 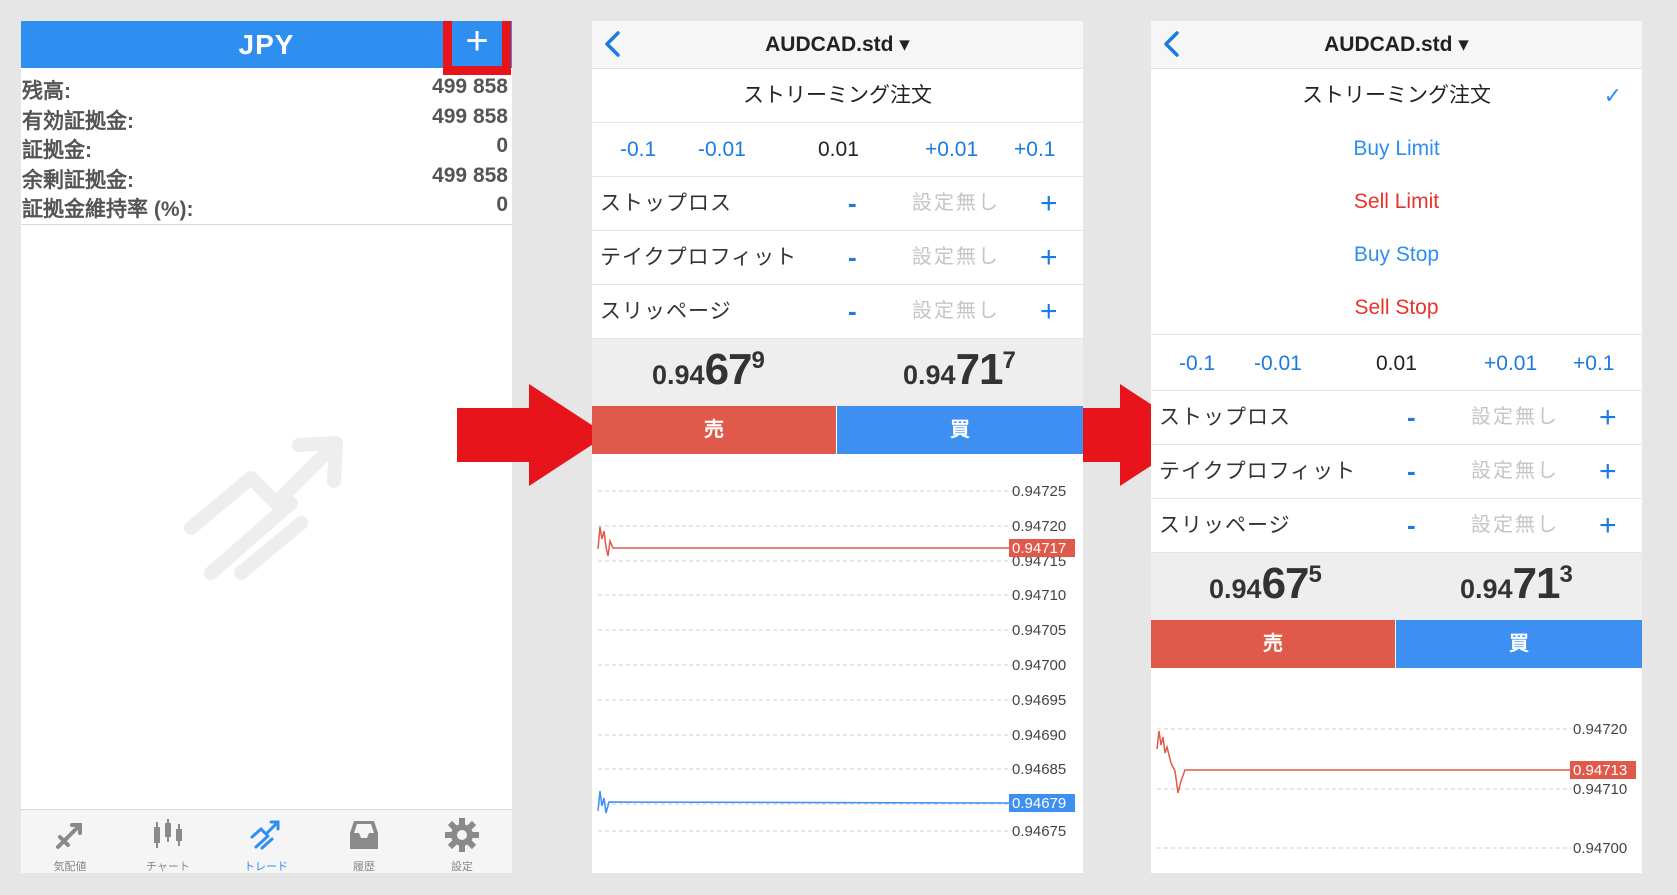 I want to click on bid-price-line, so click(x=805, y=802).